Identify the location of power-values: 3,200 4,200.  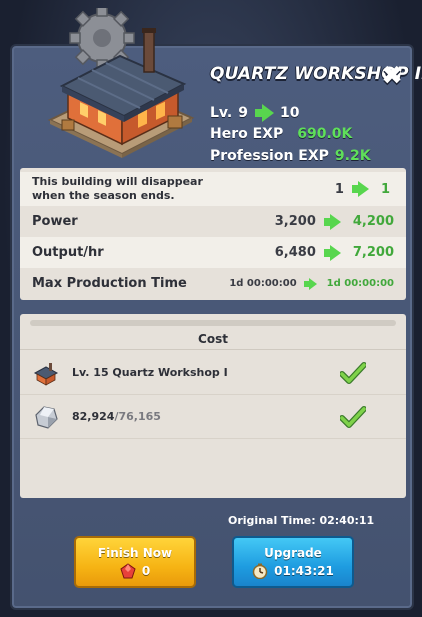
(334, 221).